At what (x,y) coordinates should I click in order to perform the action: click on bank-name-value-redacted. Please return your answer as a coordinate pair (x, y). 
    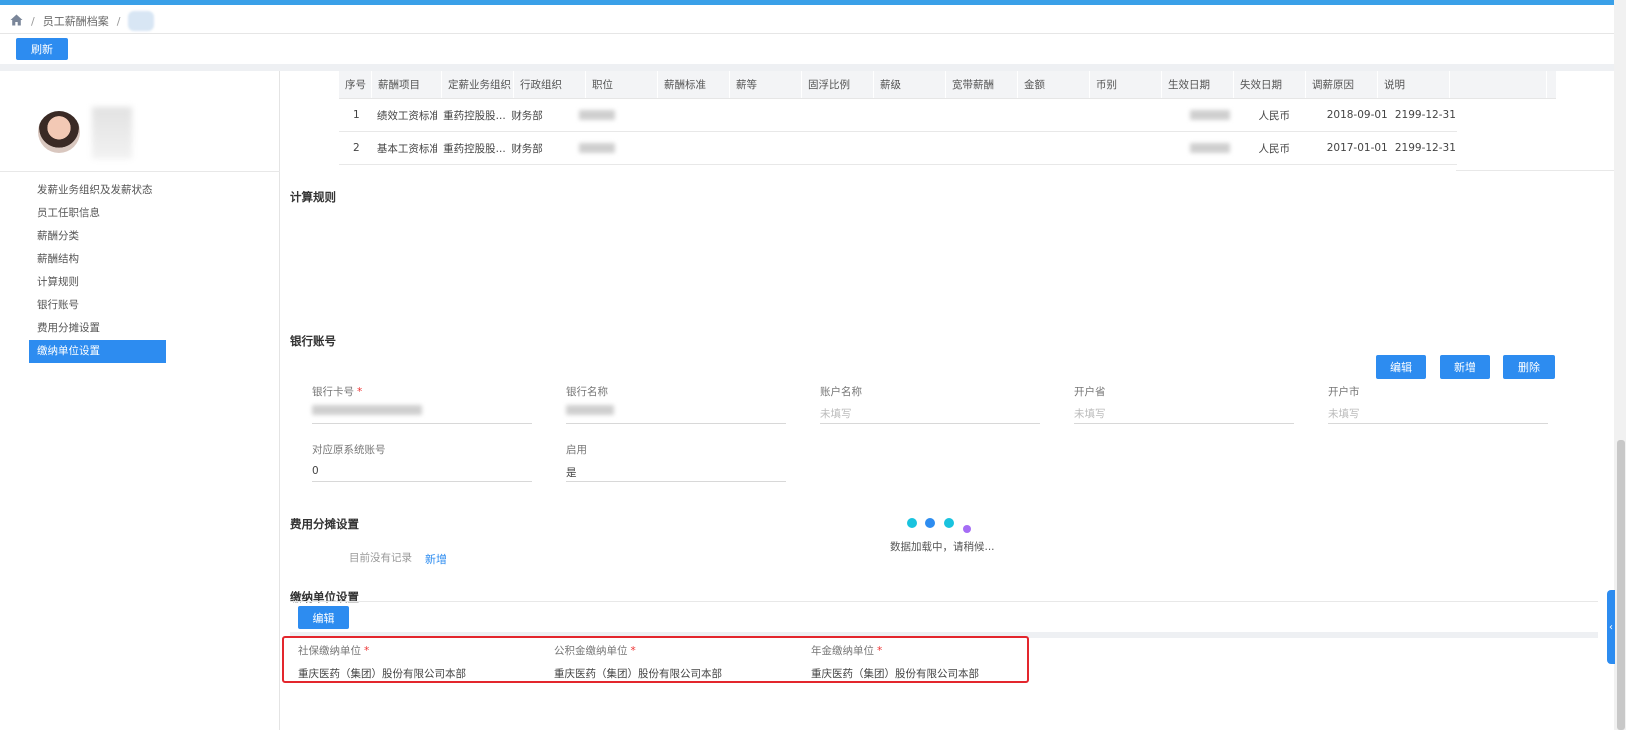
    Looking at the image, I should click on (590, 411).